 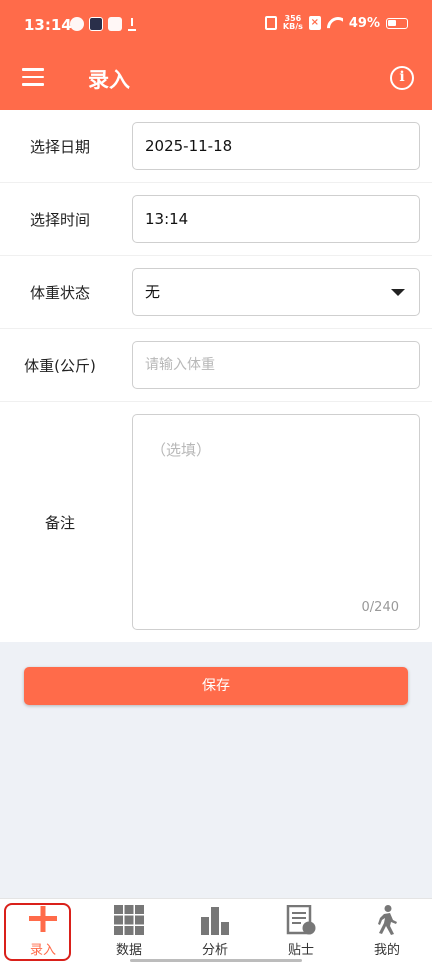 I want to click on weight-label: 体重(公斤), so click(x=60, y=366).